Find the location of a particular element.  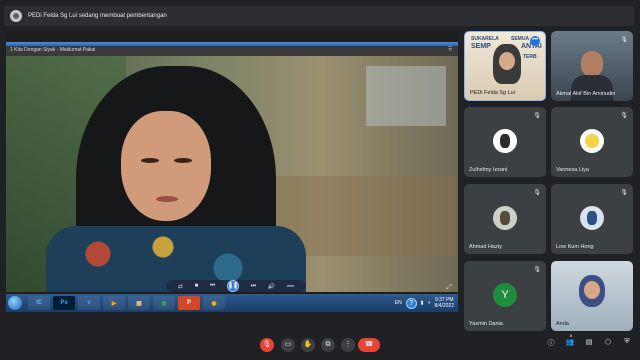

participant-name: Vannesa Liya is located at coordinates (572, 170).